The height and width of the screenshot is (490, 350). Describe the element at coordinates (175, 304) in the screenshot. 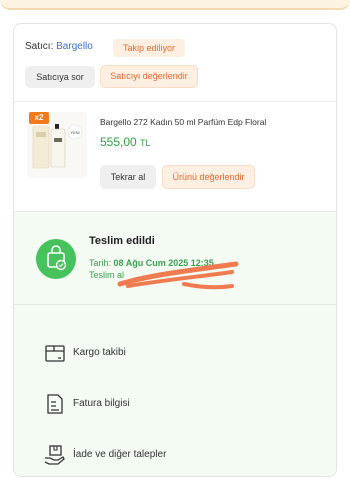

I see `section-divider` at that location.